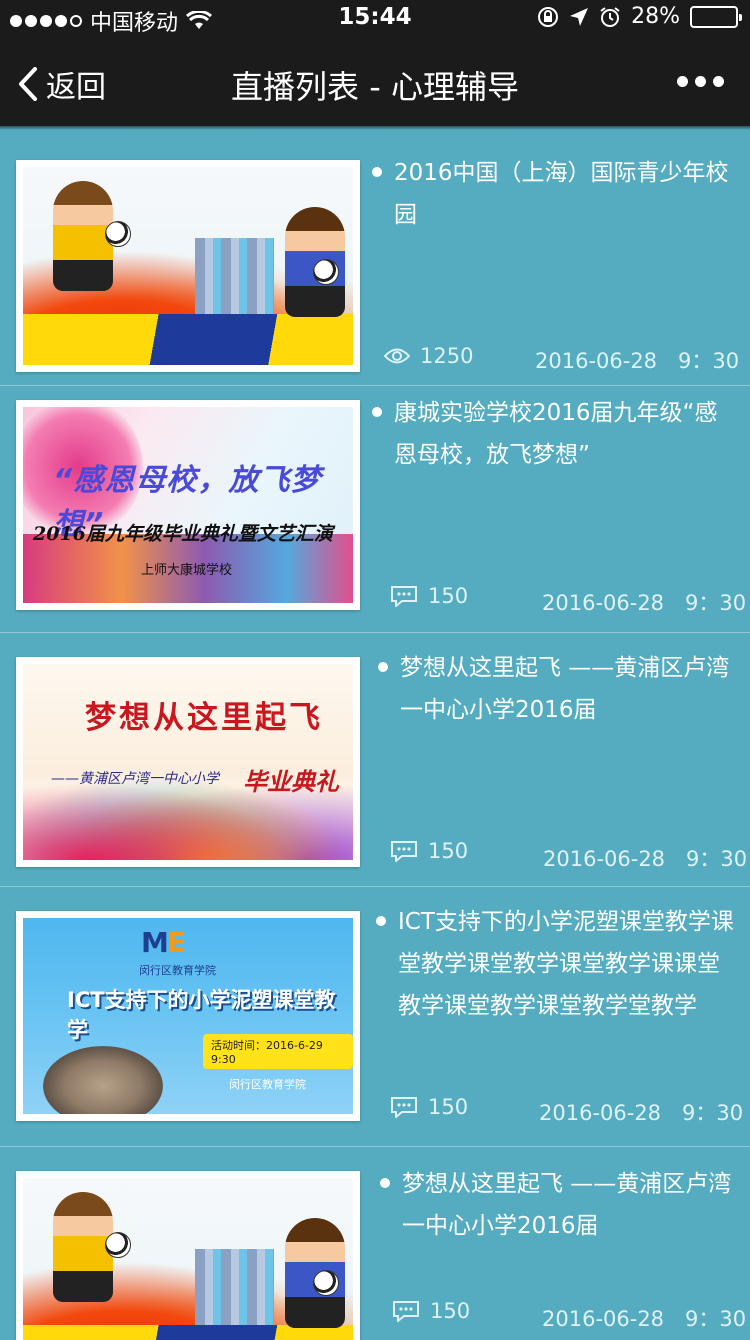  I want to click on page-title: 直播列表 - 心理辅导, so click(375, 87).